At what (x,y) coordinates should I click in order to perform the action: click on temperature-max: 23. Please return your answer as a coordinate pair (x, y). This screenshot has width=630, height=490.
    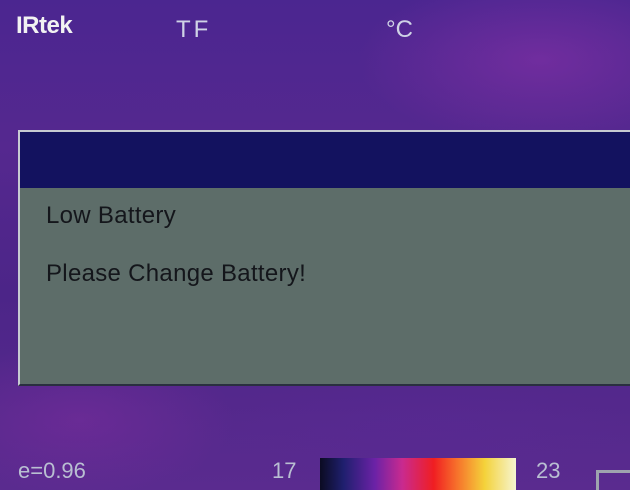
    Looking at the image, I should click on (548, 470).